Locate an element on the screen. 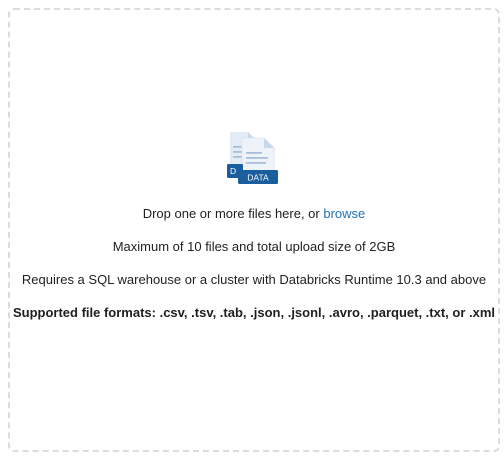  svg-text: D is located at coordinates (233, 171).